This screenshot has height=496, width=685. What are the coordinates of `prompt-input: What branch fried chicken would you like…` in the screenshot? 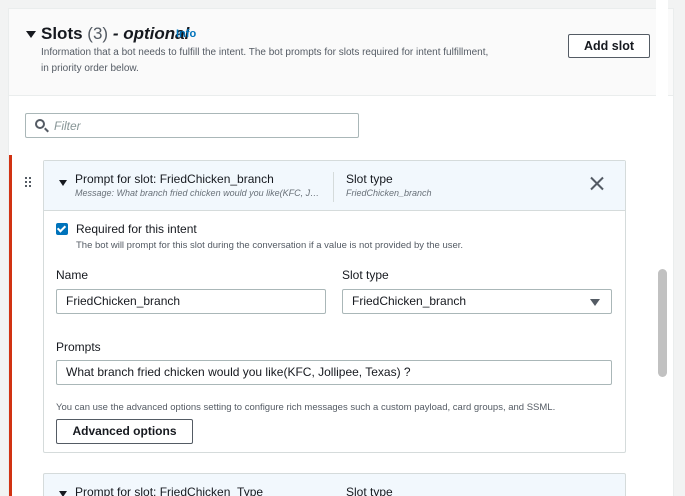 It's located at (334, 372).